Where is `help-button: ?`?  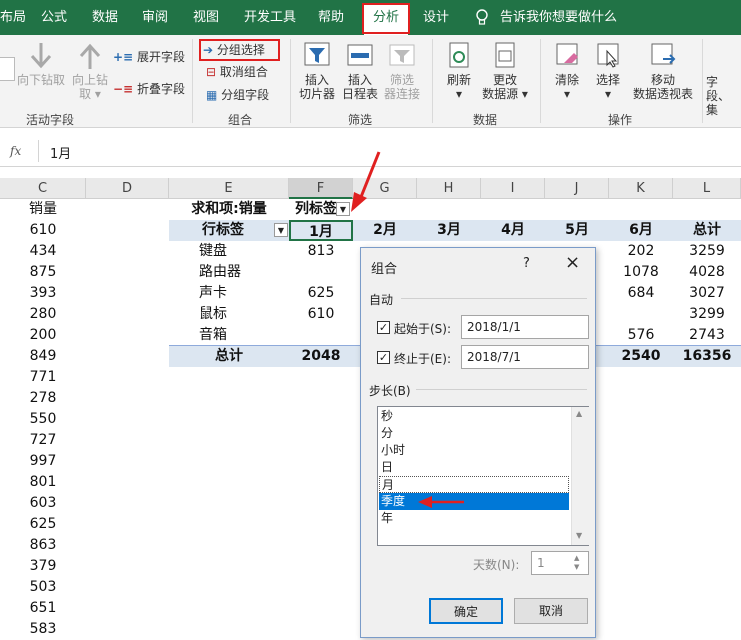
help-button: ? is located at coordinates (526, 263).